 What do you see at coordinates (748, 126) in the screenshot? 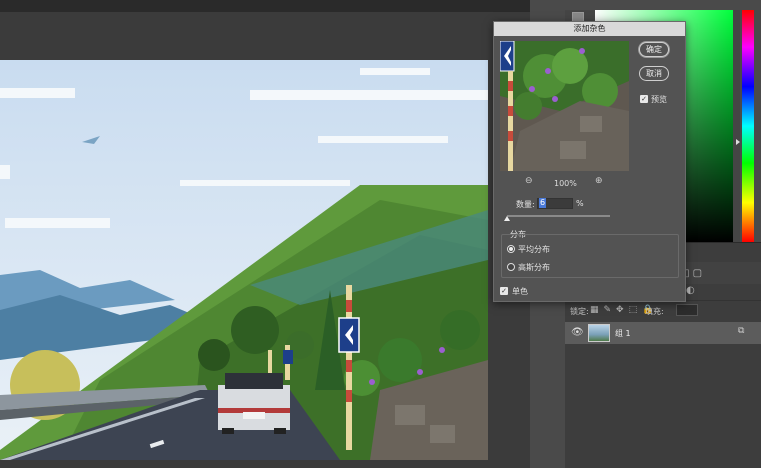
I see `hue-slider` at bounding box center [748, 126].